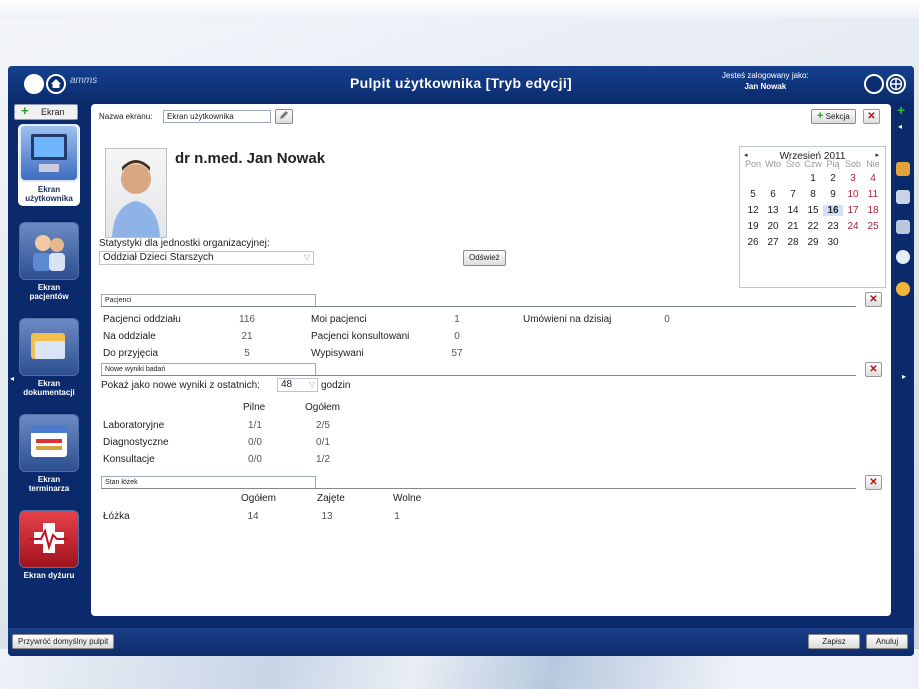  What do you see at coordinates (773, 210) in the screenshot?
I see `calendar-day: 13` at bounding box center [773, 210].